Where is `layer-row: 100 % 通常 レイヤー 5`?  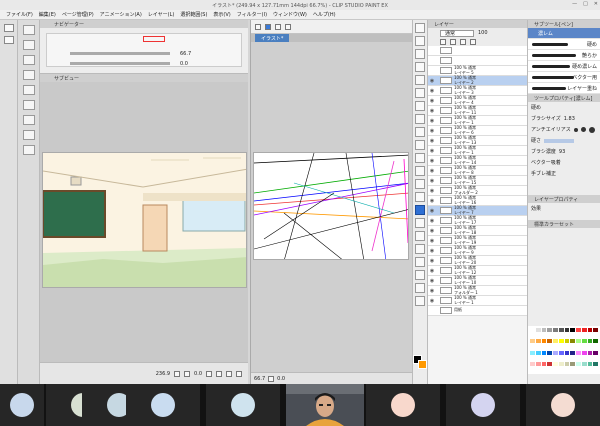
layer-row: 100 % 通常 レイヤー 5 is located at coordinates (477, 71).